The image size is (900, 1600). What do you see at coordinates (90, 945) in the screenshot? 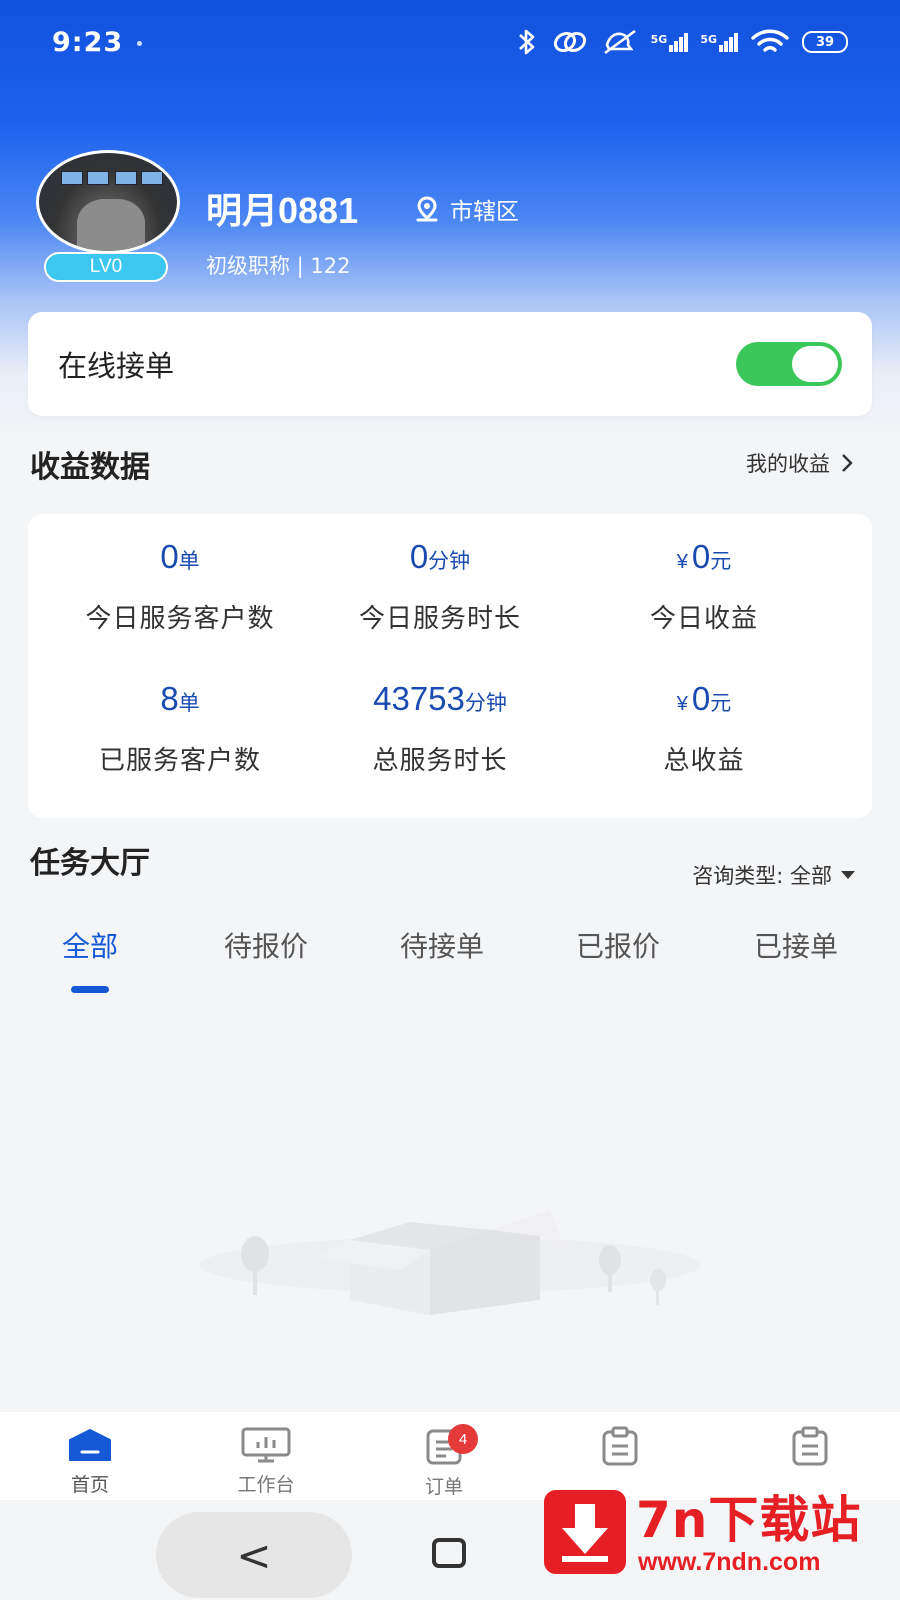
I see `tab-all: 全部` at bounding box center [90, 945].